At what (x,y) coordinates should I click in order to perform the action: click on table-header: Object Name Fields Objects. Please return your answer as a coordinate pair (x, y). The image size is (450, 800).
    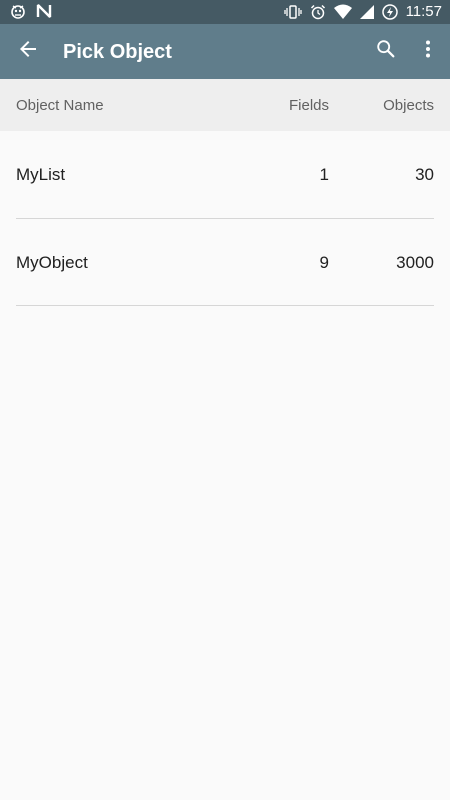
    Looking at the image, I should click on (225, 105).